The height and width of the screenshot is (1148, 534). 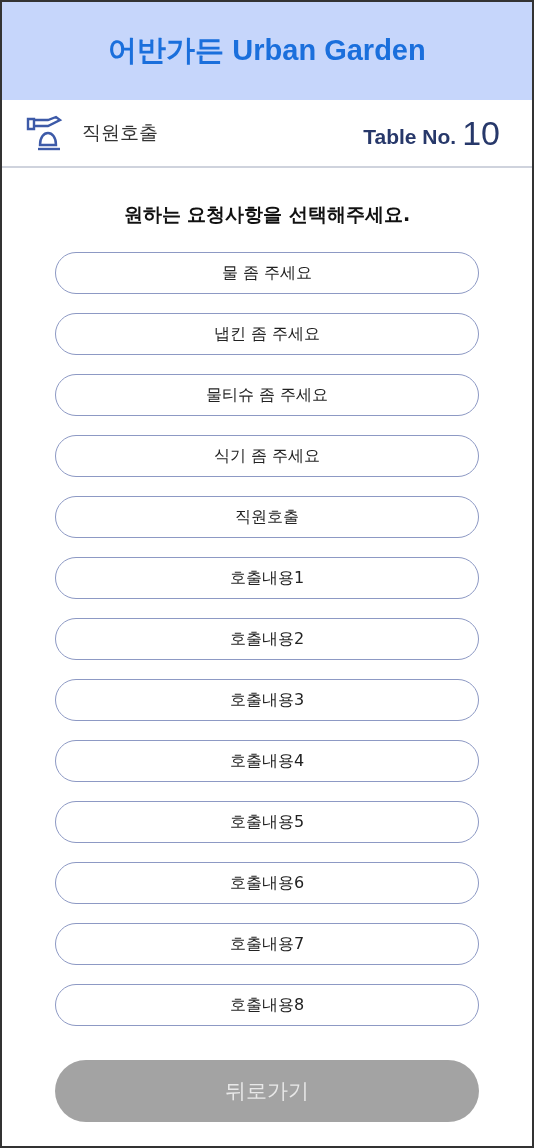 What do you see at coordinates (267, 700) in the screenshot?
I see `request-button: 호출내용3` at bounding box center [267, 700].